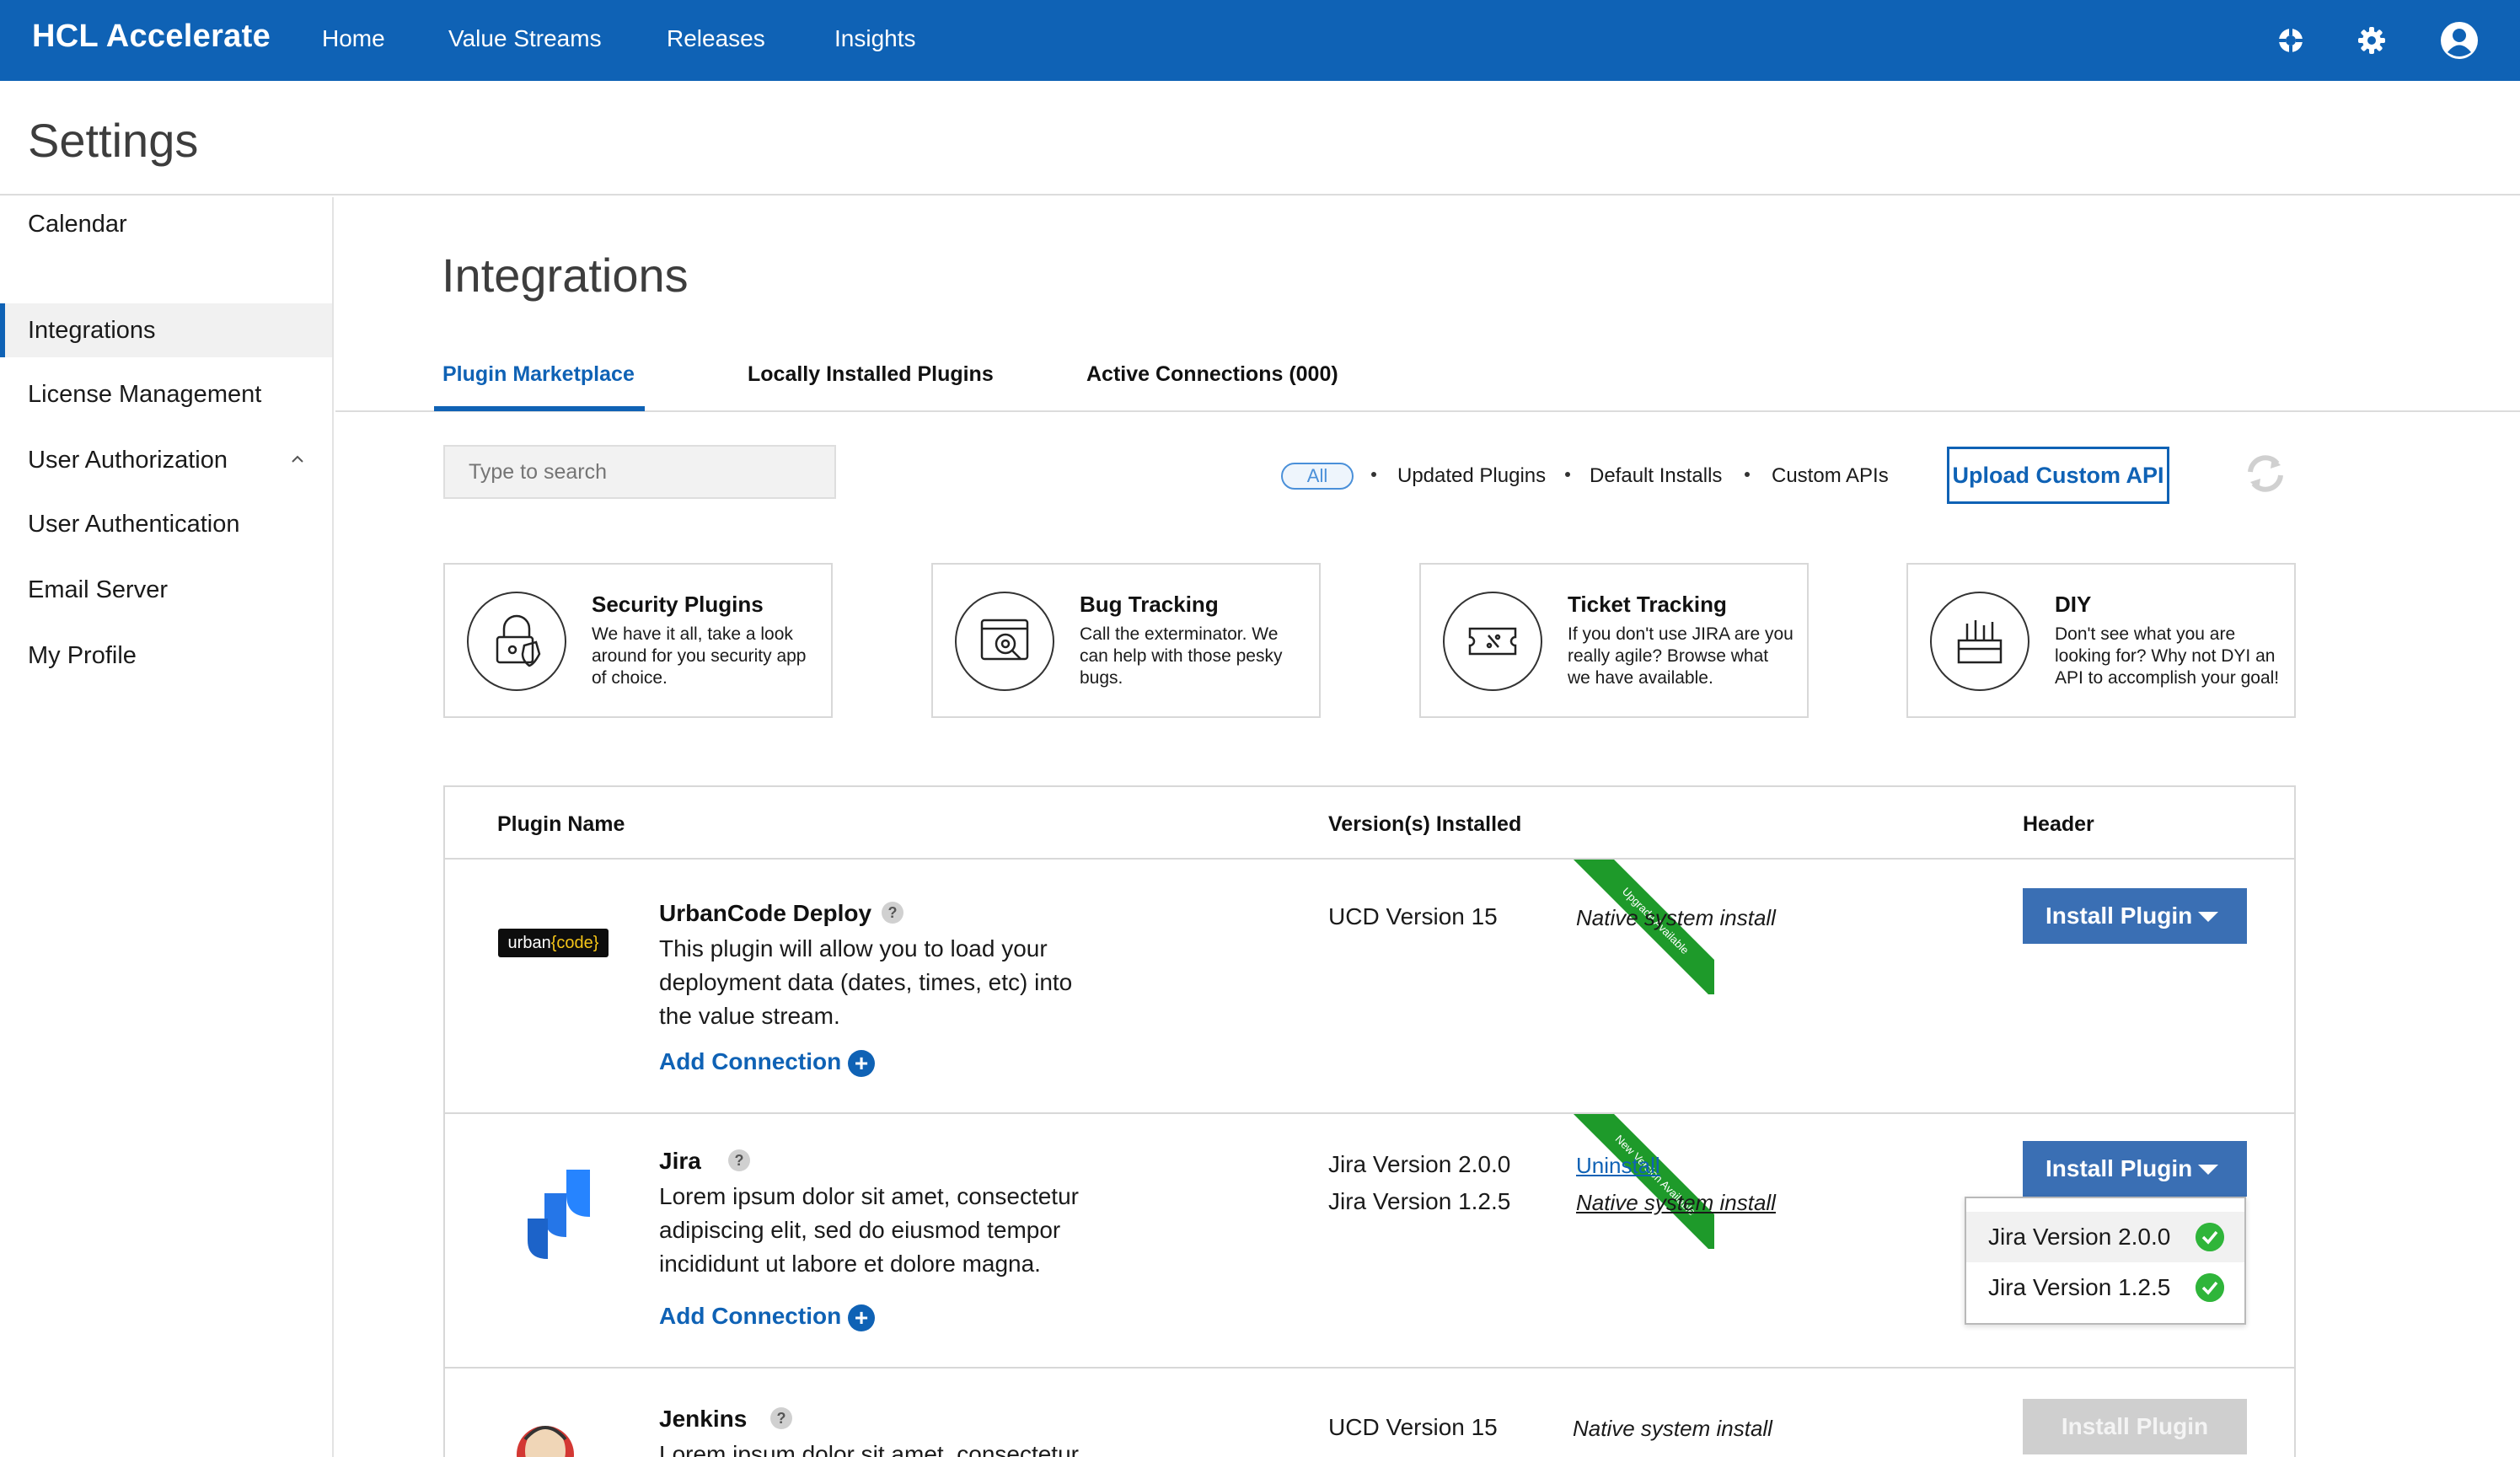 The height and width of the screenshot is (1457, 2520). I want to click on sidebar-item-license-management: License Management, so click(166, 394).